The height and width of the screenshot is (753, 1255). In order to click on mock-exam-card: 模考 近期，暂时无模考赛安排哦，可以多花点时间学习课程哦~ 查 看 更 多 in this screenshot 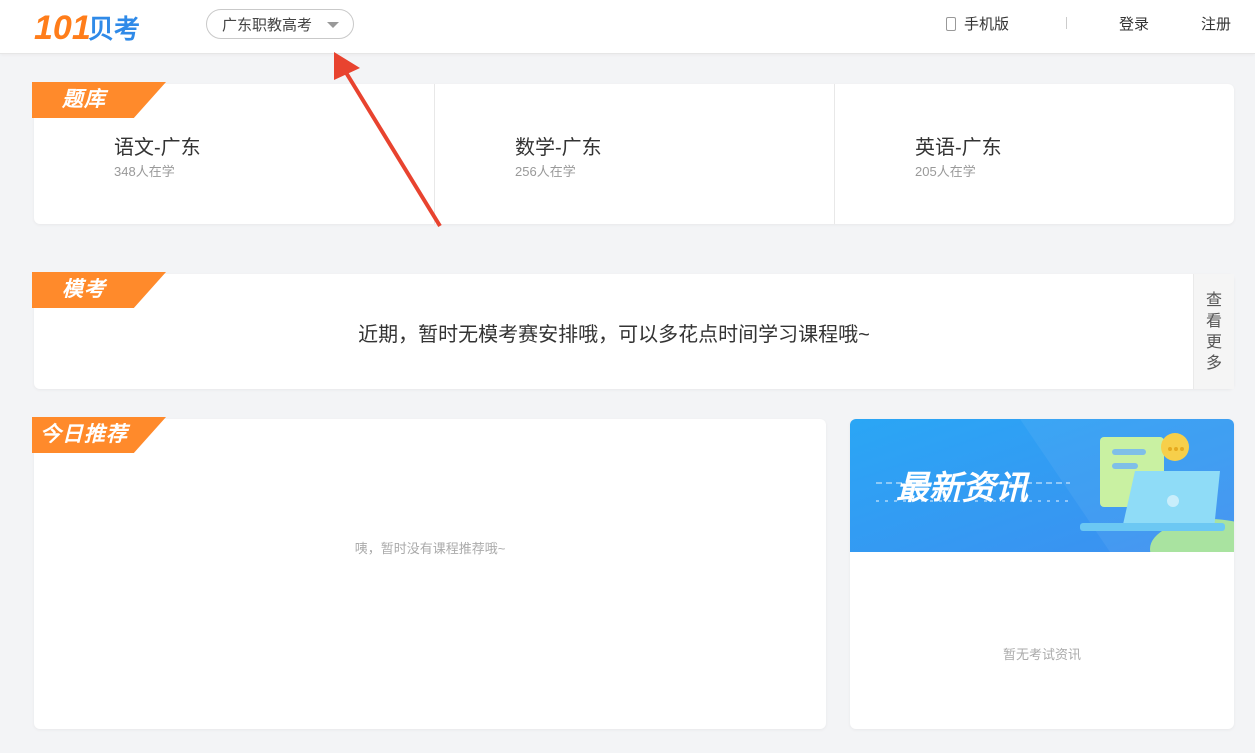, I will do `click(633, 330)`.